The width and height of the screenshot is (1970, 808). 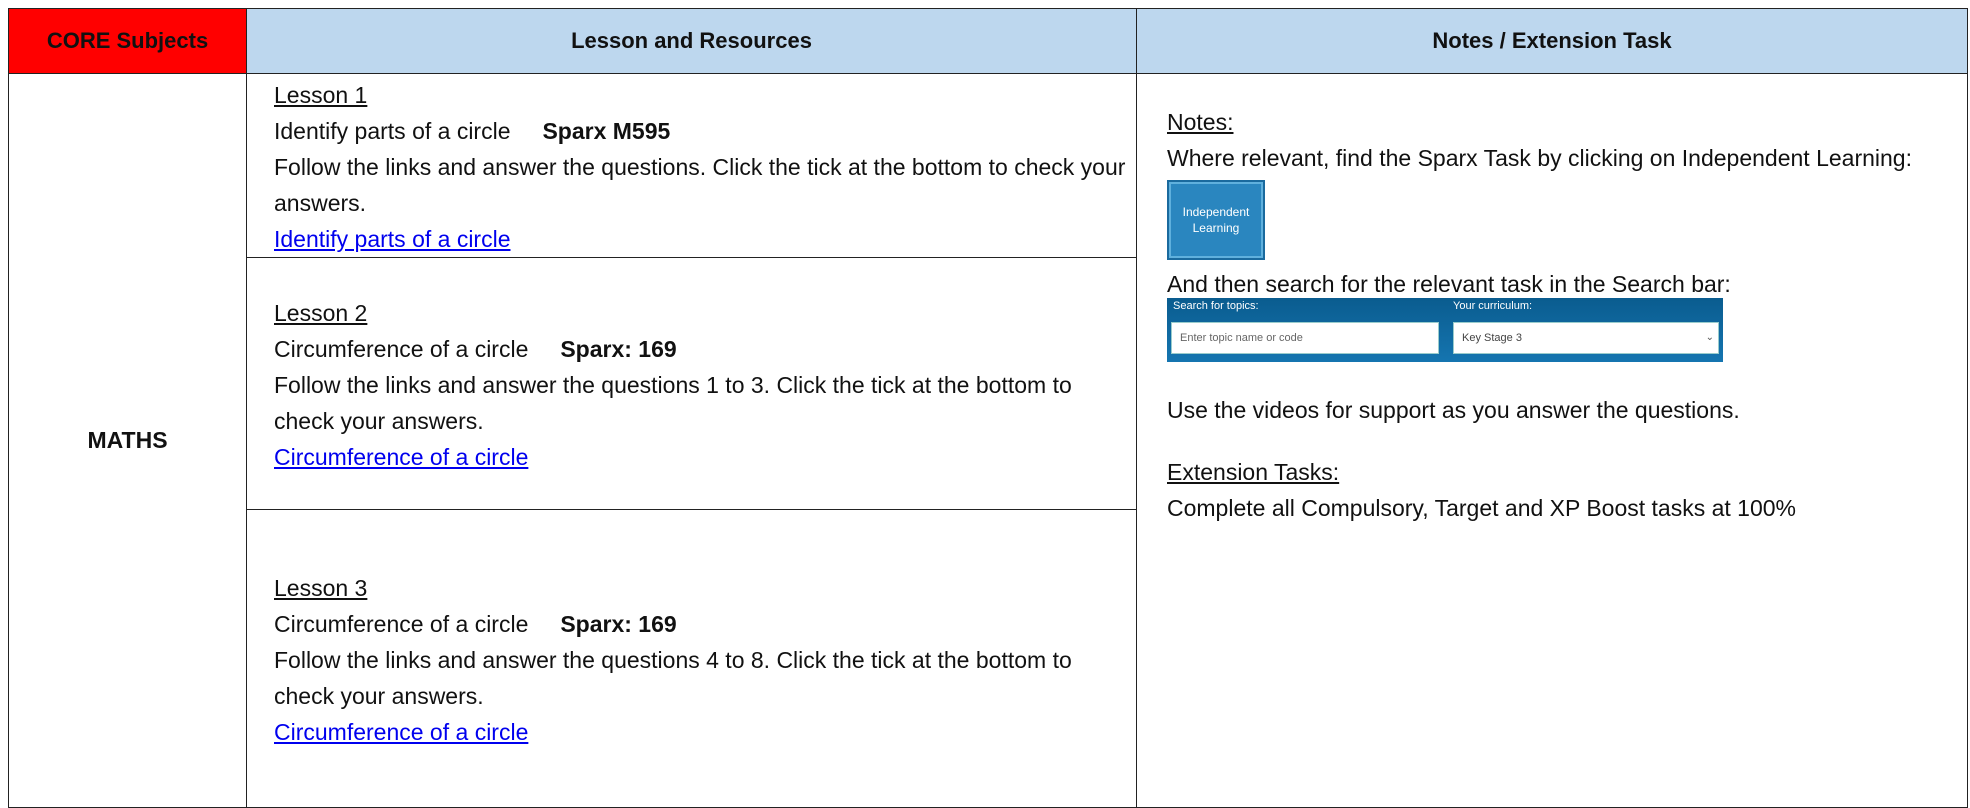 I want to click on curriculum-label: Your curriculum:, so click(x=1493, y=306).